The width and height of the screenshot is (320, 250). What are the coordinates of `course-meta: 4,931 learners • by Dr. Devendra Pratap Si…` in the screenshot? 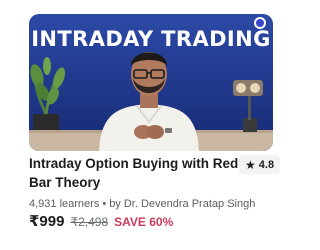 It's located at (142, 204).